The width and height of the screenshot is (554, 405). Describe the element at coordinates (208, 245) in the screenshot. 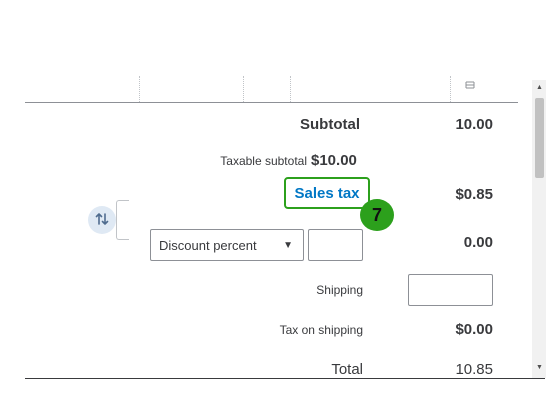

I see `discount-type-value: Discount percent` at that location.